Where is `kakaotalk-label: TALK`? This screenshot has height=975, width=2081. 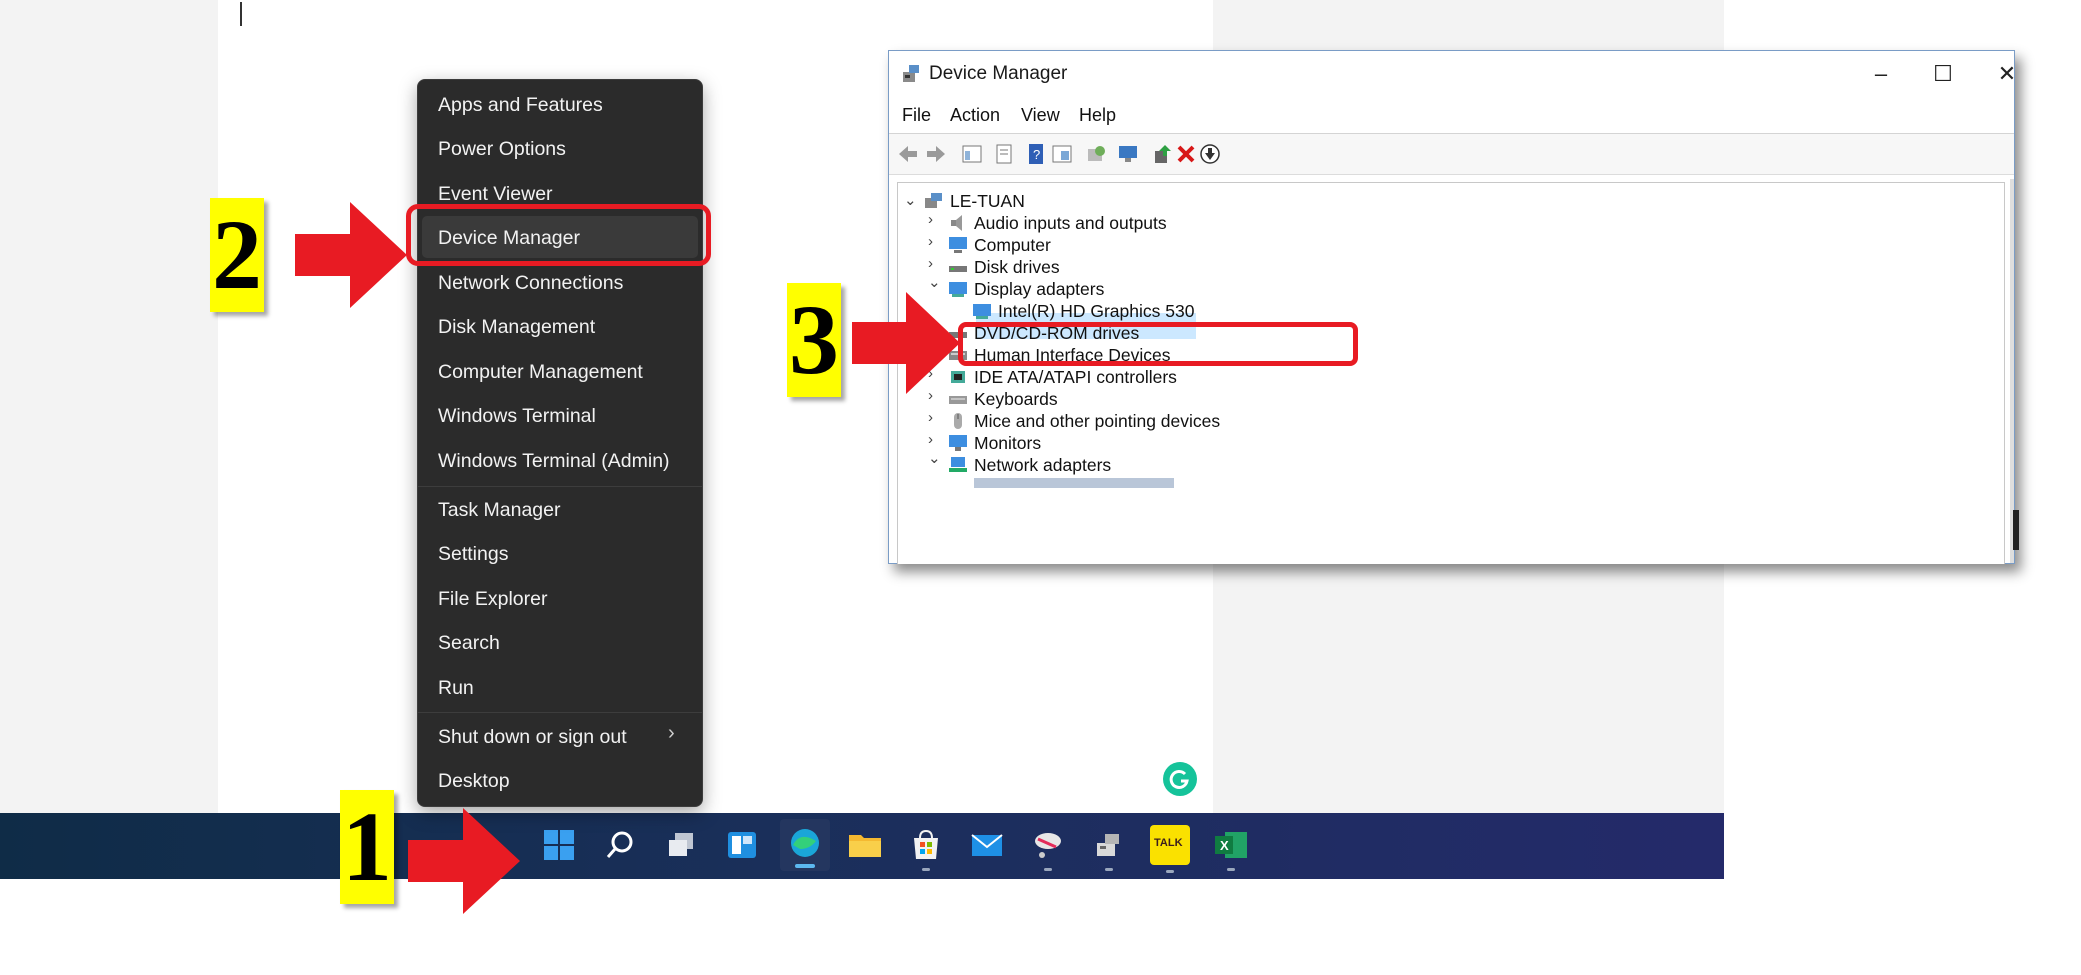 kakaotalk-label: TALK is located at coordinates (1168, 843).